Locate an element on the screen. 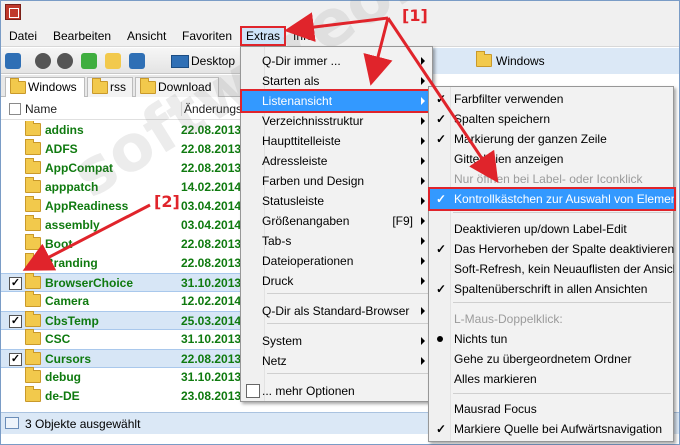 Image resolution: width=680 pixels, height=445 pixels. address-bar: Windows is located at coordinates (555, 61).